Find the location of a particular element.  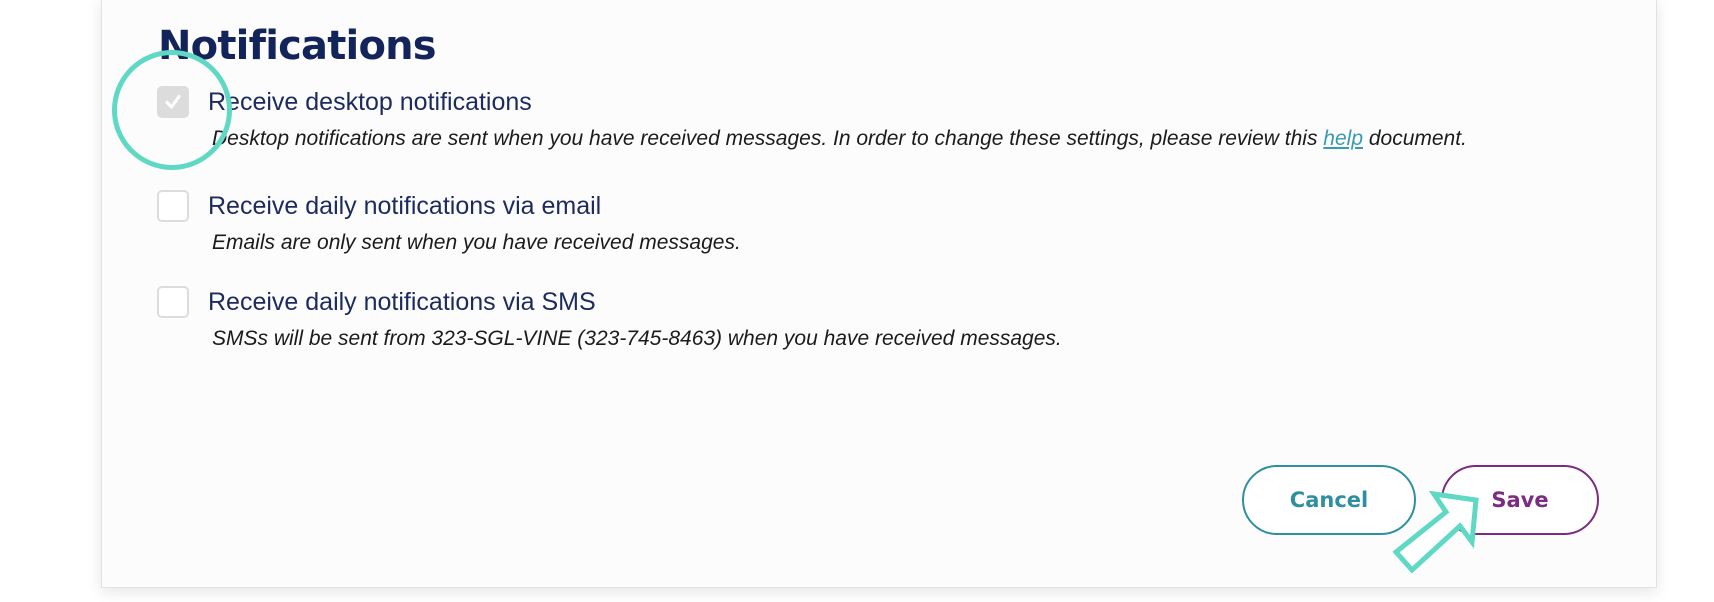

sms-notifications-checkbox is located at coordinates (173, 302).